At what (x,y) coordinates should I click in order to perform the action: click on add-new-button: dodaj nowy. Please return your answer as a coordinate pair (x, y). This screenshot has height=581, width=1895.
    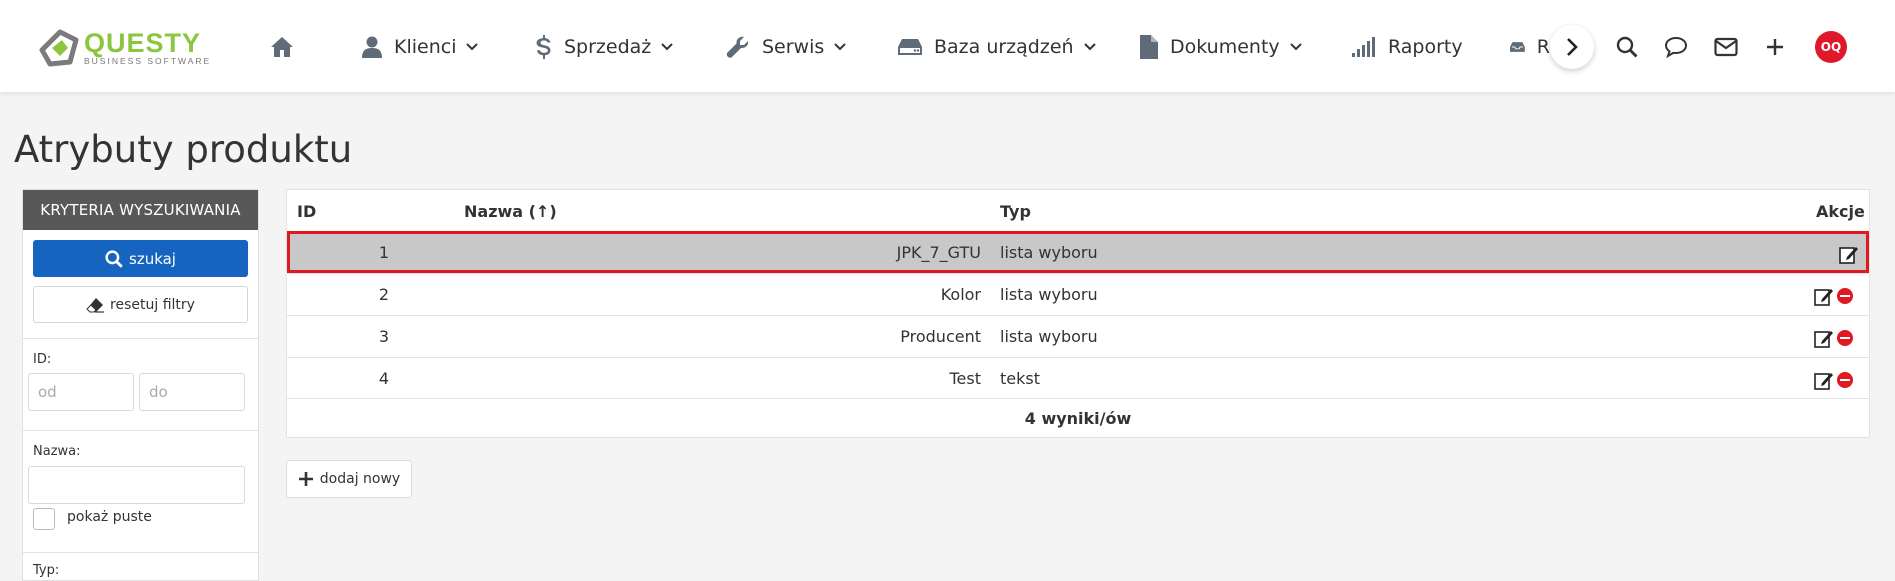
    Looking at the image, I should click on (349, 479).